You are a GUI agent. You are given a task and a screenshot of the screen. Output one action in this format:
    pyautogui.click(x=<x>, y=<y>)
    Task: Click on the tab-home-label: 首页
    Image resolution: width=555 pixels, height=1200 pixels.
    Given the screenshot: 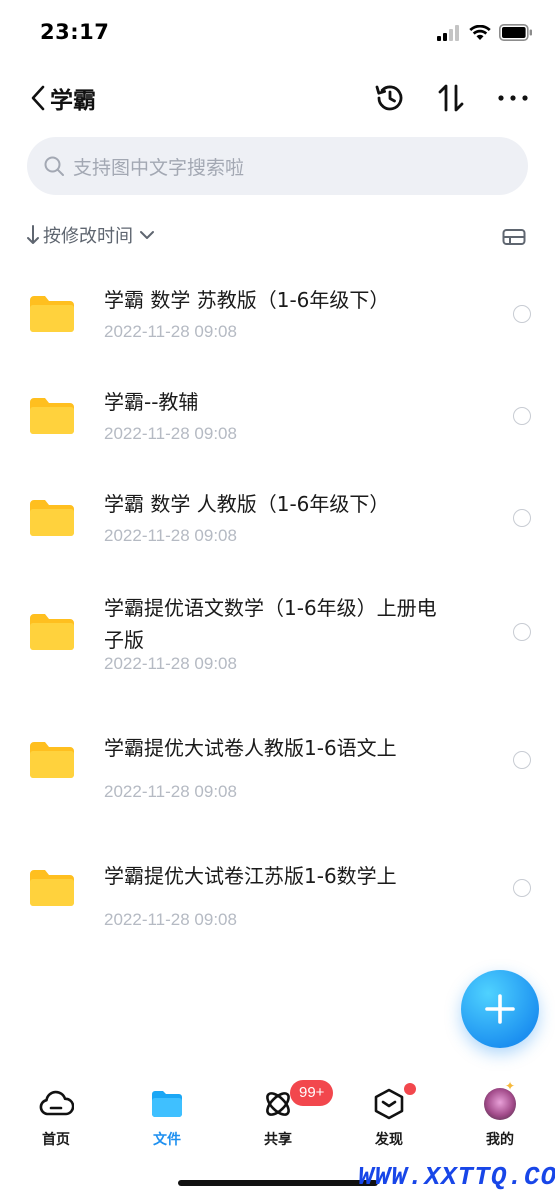 What is the action you would take?
    pyautogui.click(x=56, y=1140)
    